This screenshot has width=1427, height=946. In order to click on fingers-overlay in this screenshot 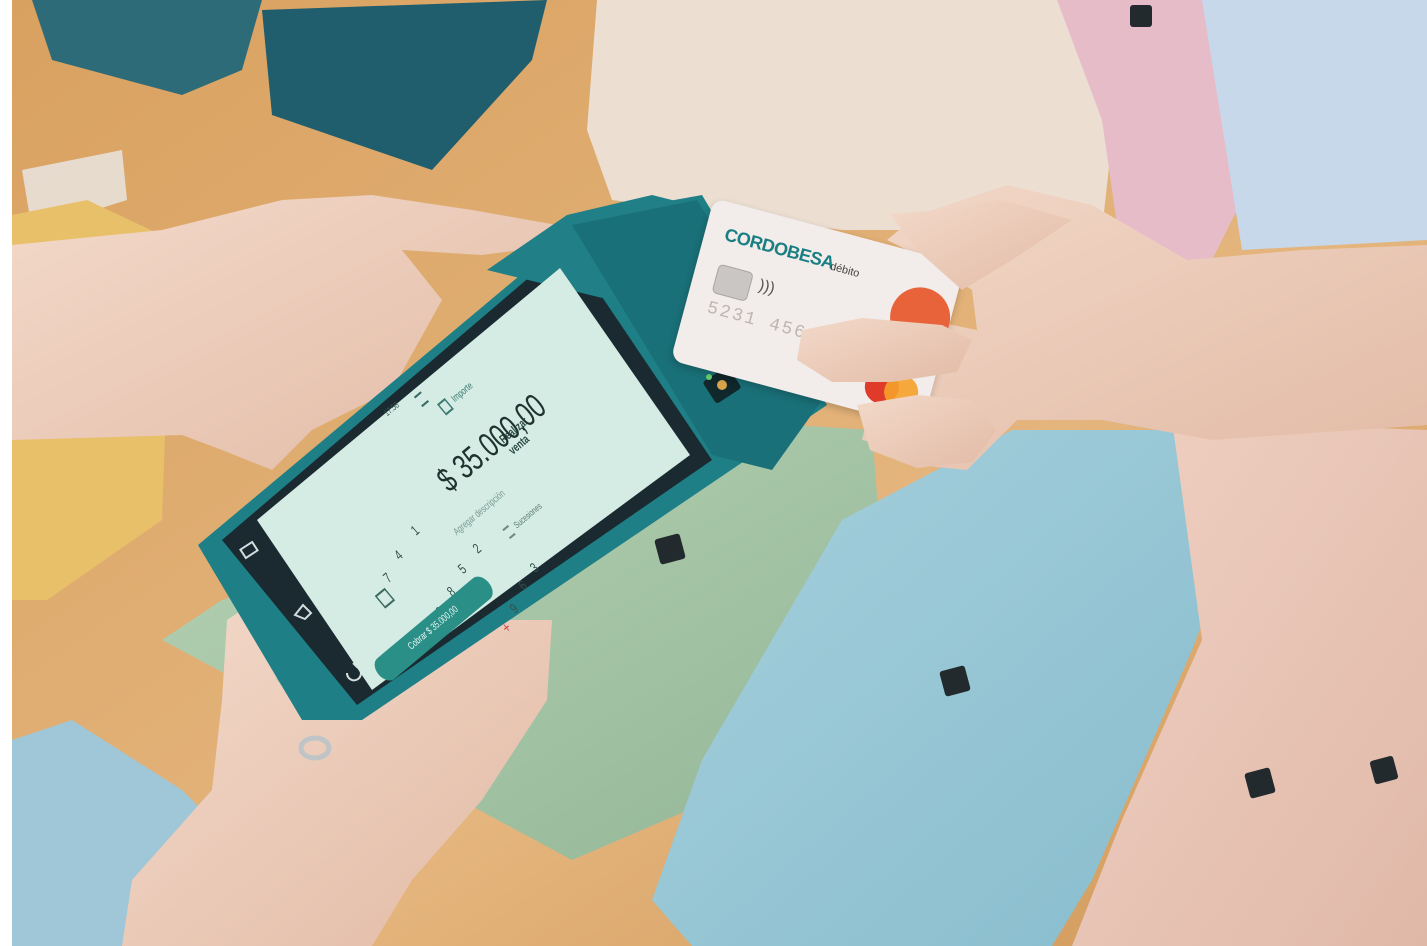, I will do `click(934, 334)`.